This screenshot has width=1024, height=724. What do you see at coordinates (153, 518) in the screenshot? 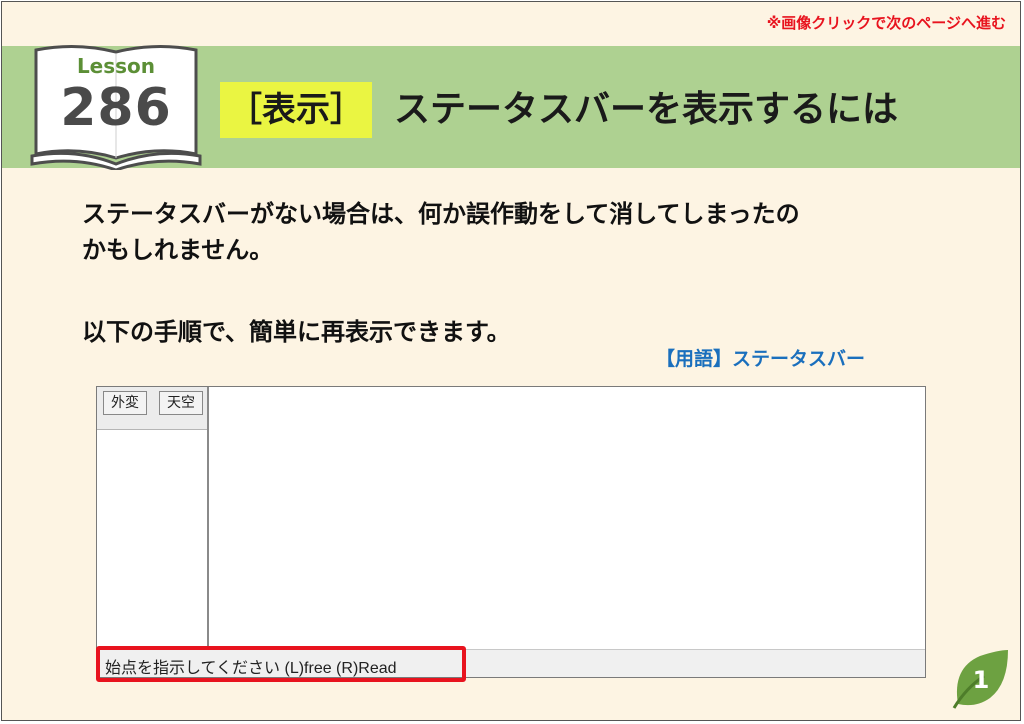
I see `side-panel: 外変 天空` at bounding box center [153, 518].